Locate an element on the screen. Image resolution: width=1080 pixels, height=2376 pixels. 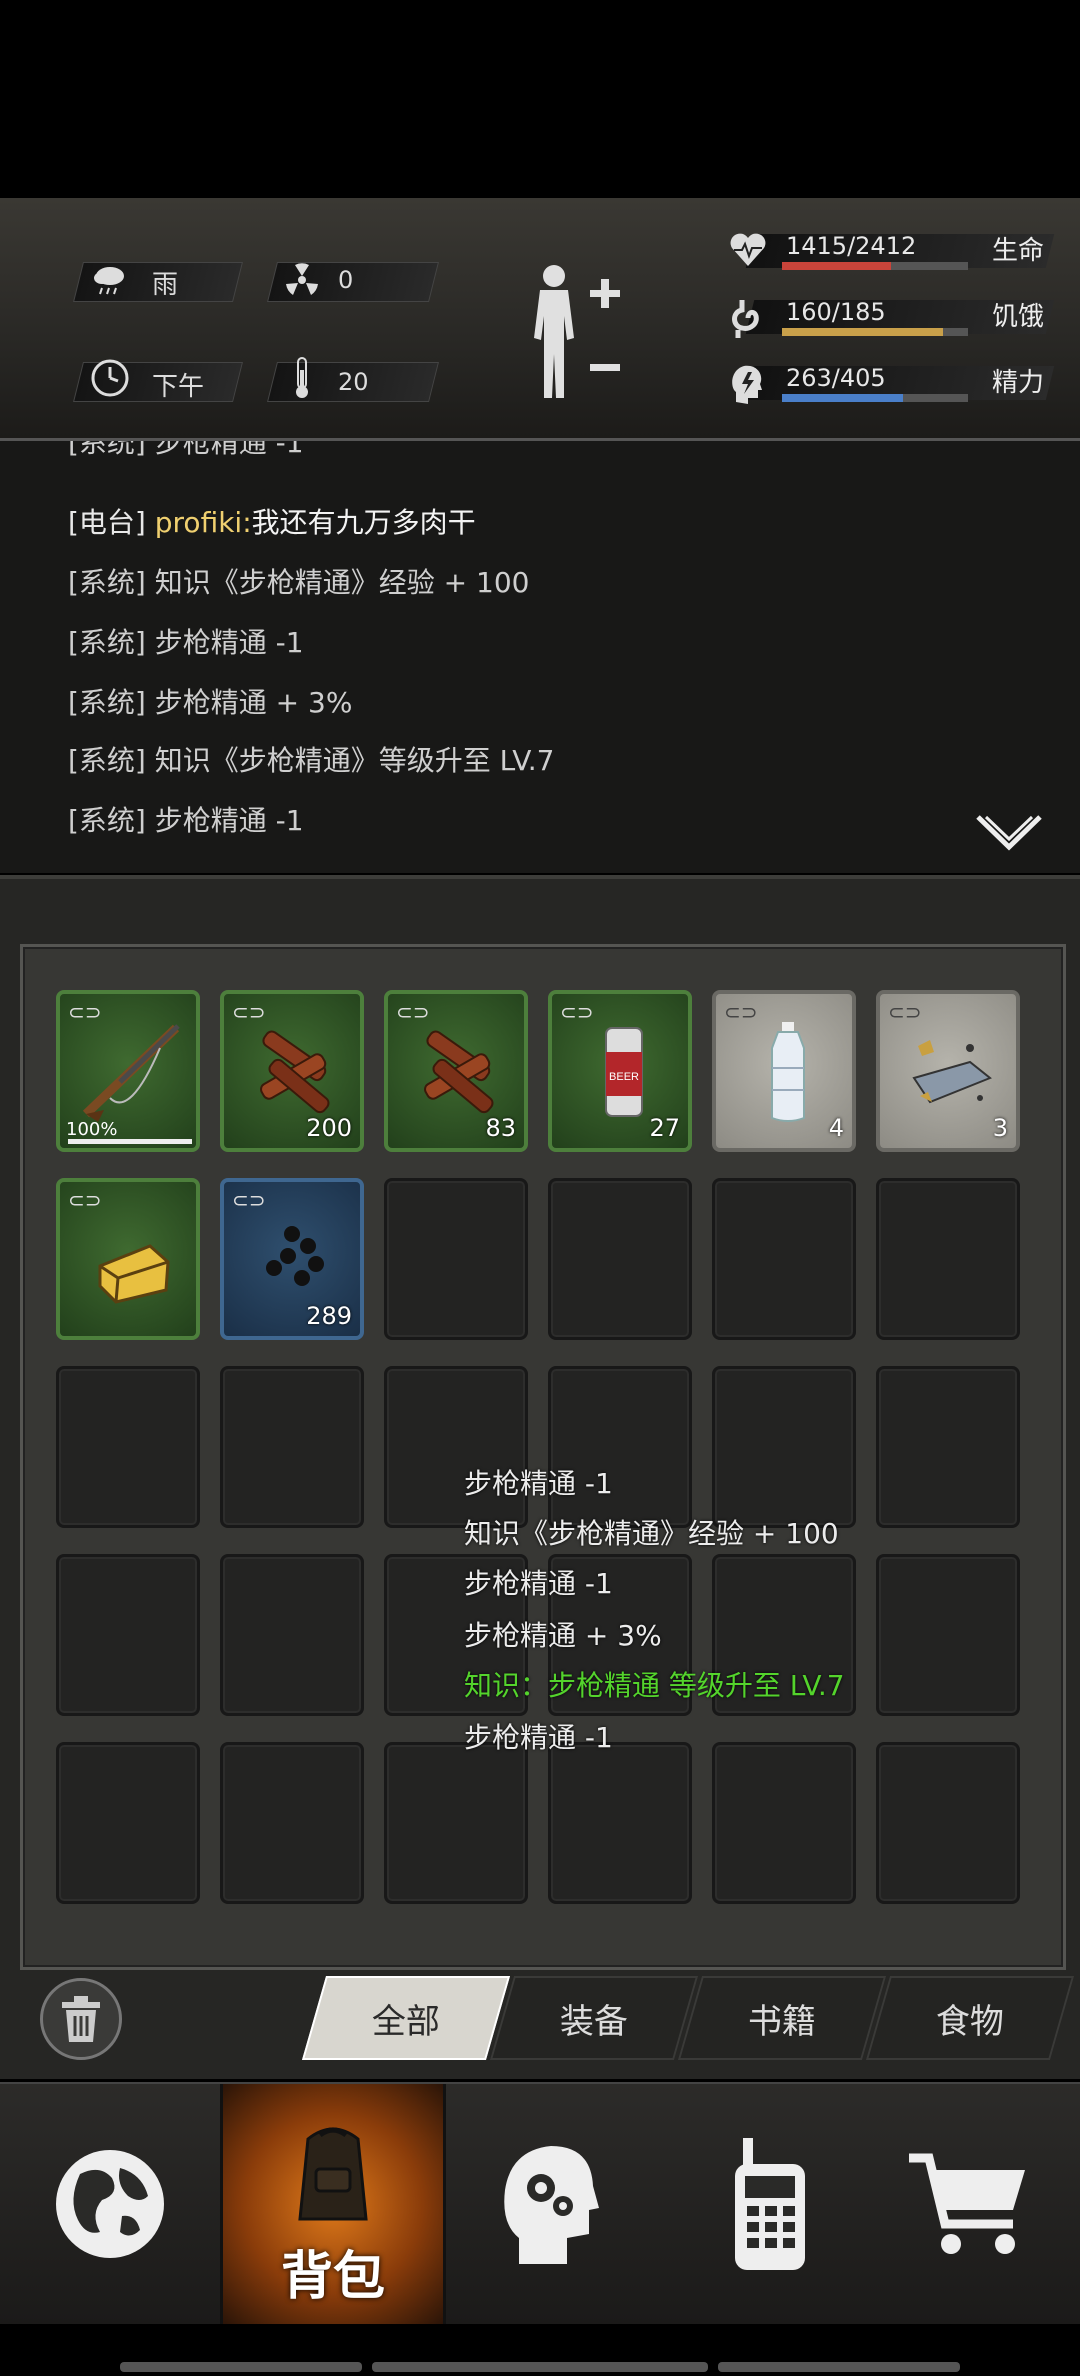
globe-icon is located at coordinates (110, 2204).